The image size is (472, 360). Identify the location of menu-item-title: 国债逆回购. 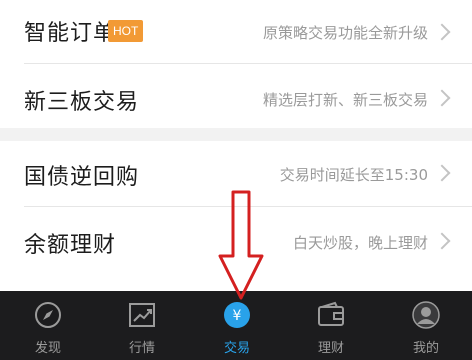
(82, 177).